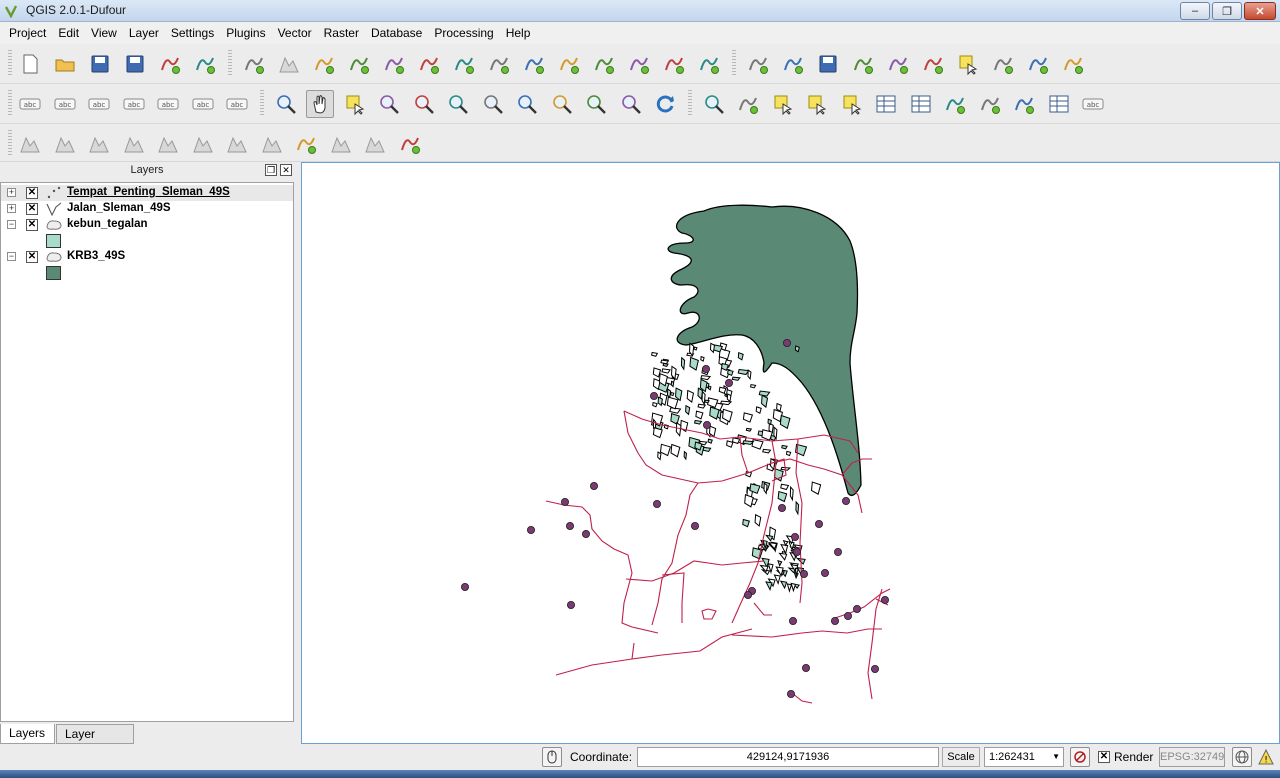 The width and height of the screenshot is (1280, 778). I want to click on current-edits-icon, so click(793, 64).